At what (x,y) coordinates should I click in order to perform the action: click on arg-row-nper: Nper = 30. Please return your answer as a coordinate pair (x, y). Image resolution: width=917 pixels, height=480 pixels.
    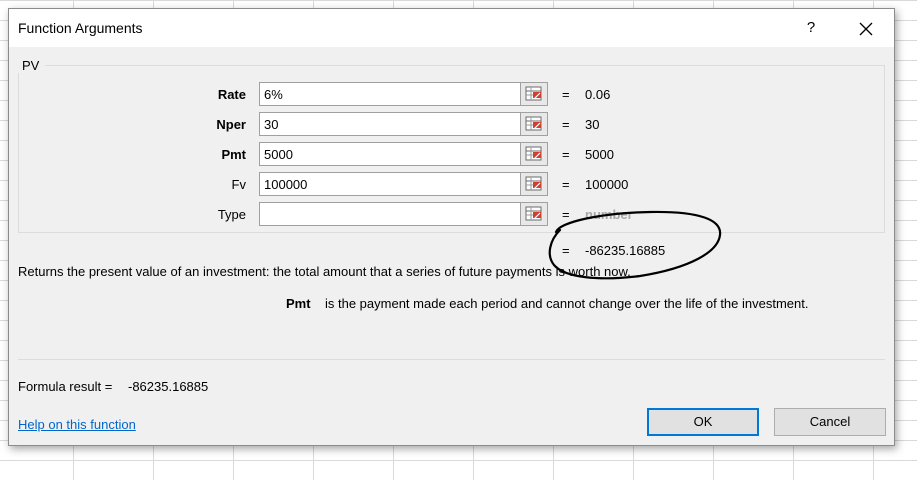
    Looking at the image, I should click on (451, 125).